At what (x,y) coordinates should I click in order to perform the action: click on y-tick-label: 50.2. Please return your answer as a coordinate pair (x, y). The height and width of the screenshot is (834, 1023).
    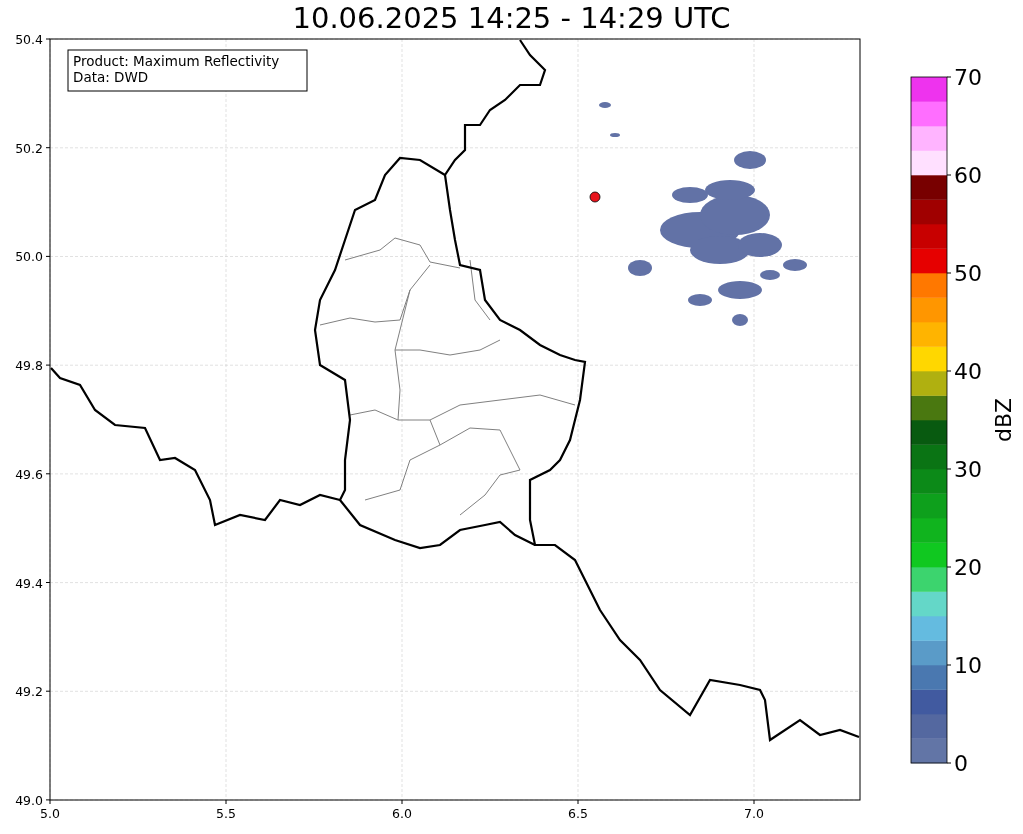
    Looking at the image, I should click on (29, 148).